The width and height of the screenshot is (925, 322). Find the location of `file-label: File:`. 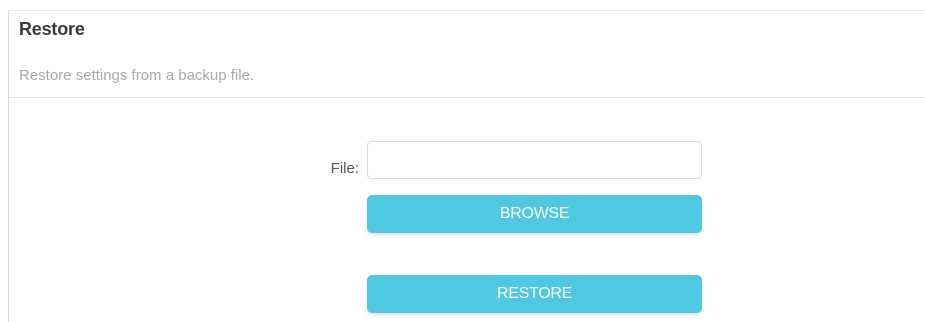

file-label: File: is located at coordinates (344, 168).